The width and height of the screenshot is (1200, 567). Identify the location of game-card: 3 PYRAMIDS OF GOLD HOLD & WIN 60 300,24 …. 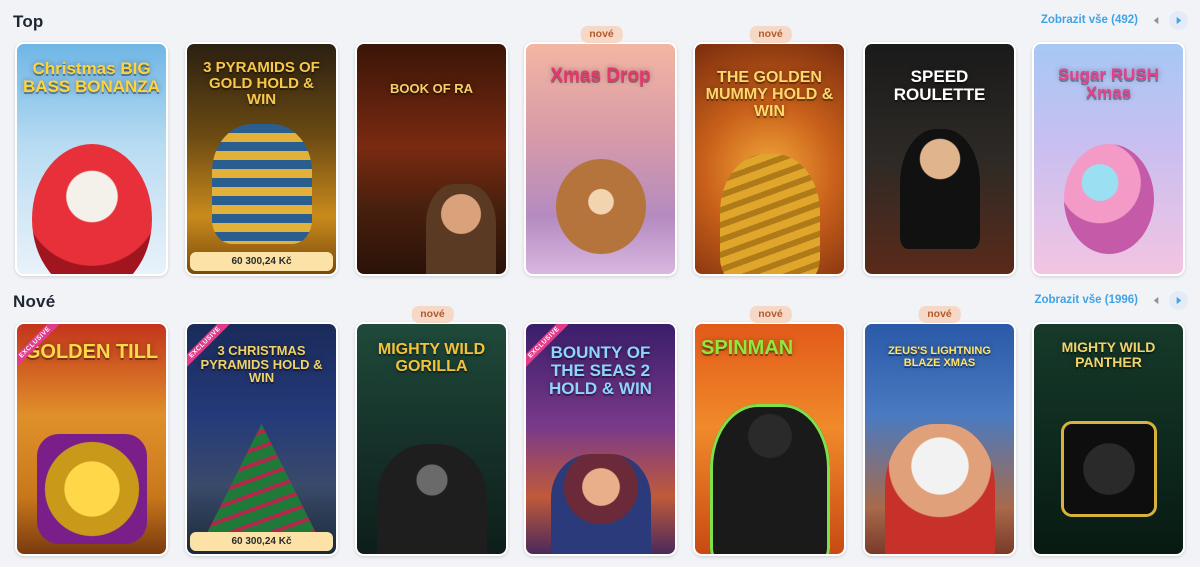
(261, 159).